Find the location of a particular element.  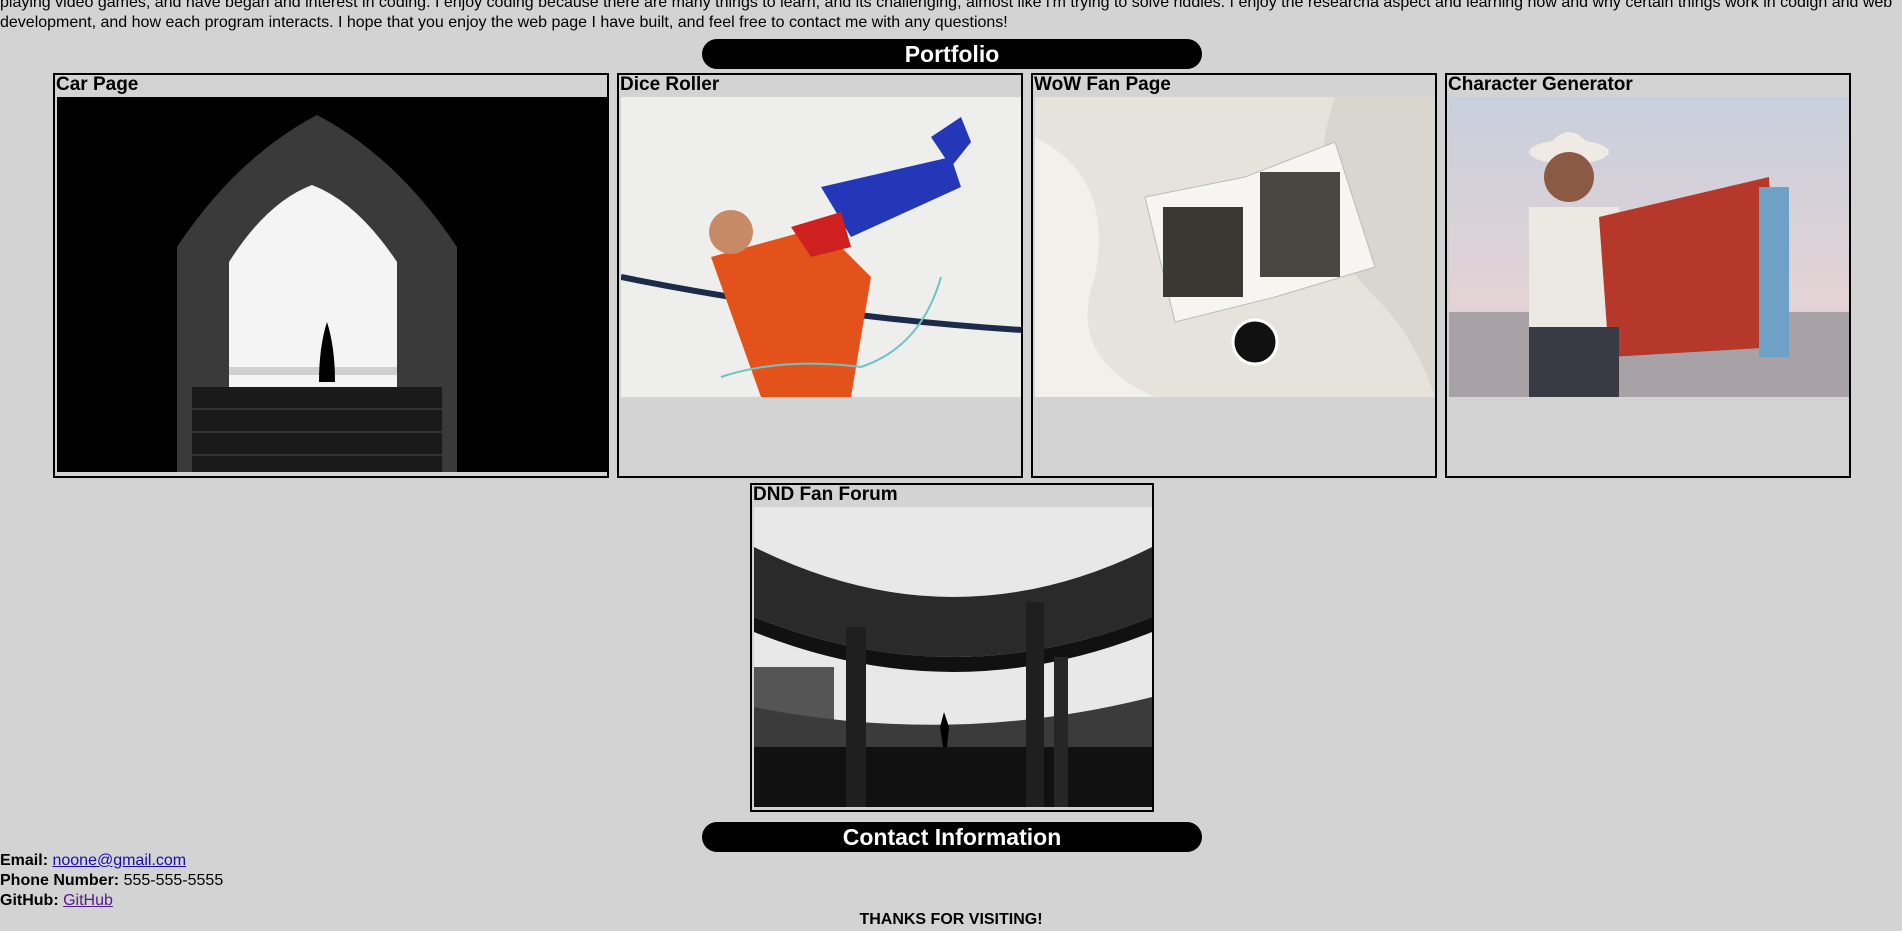

portfolio-card-dice-roller: Dice Roller is located at coordinates (820, 275).